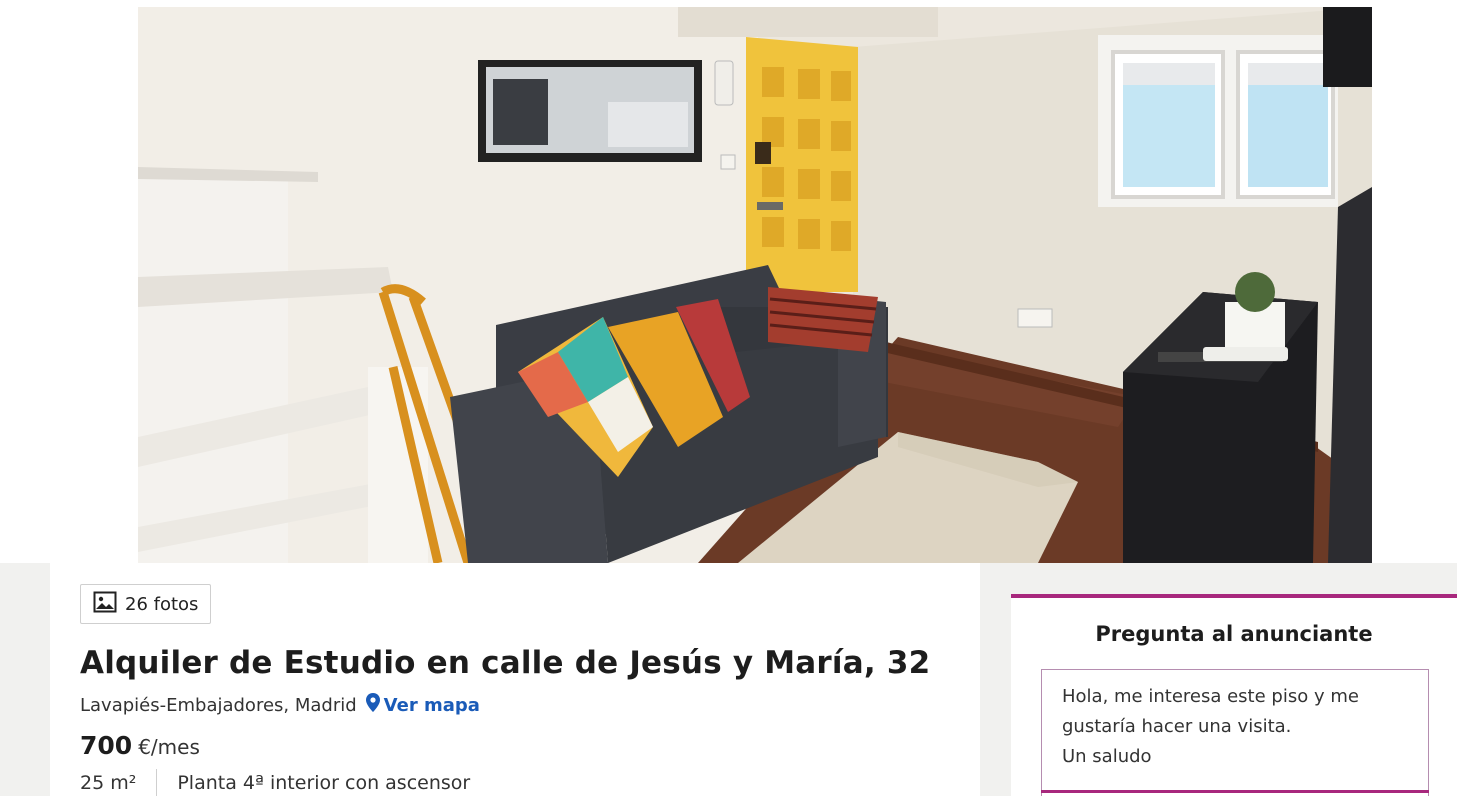 The width and height of the screenshot is (1457, 796). What do you see at coordinates (108, 783) in the screenshot?
I see `feature-size: 25 m²` at bounding box center [108, 783].